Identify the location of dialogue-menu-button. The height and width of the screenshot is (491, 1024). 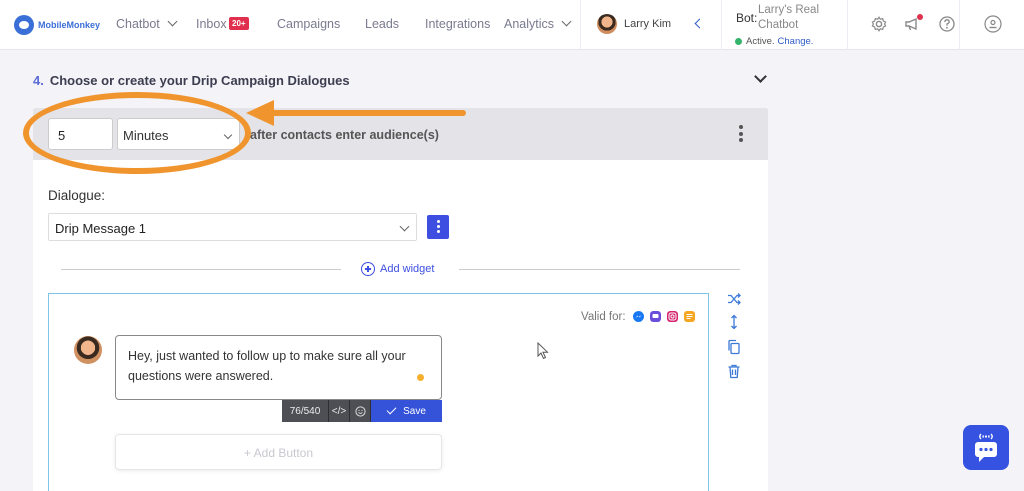
(438, 227).